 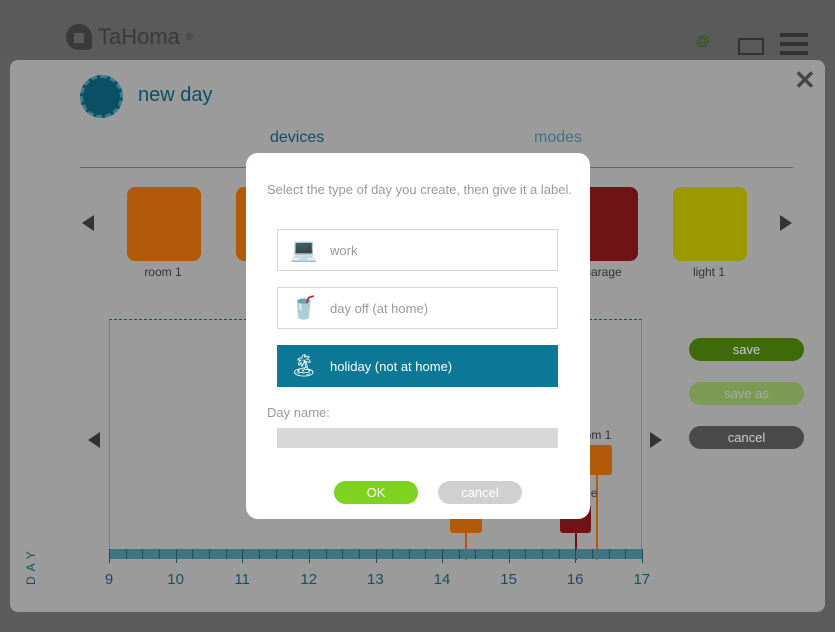 What do you see at coordinates (31, 565) in the screenshot?
I see `axis-label: DAY` at bounding box center [31, 565].